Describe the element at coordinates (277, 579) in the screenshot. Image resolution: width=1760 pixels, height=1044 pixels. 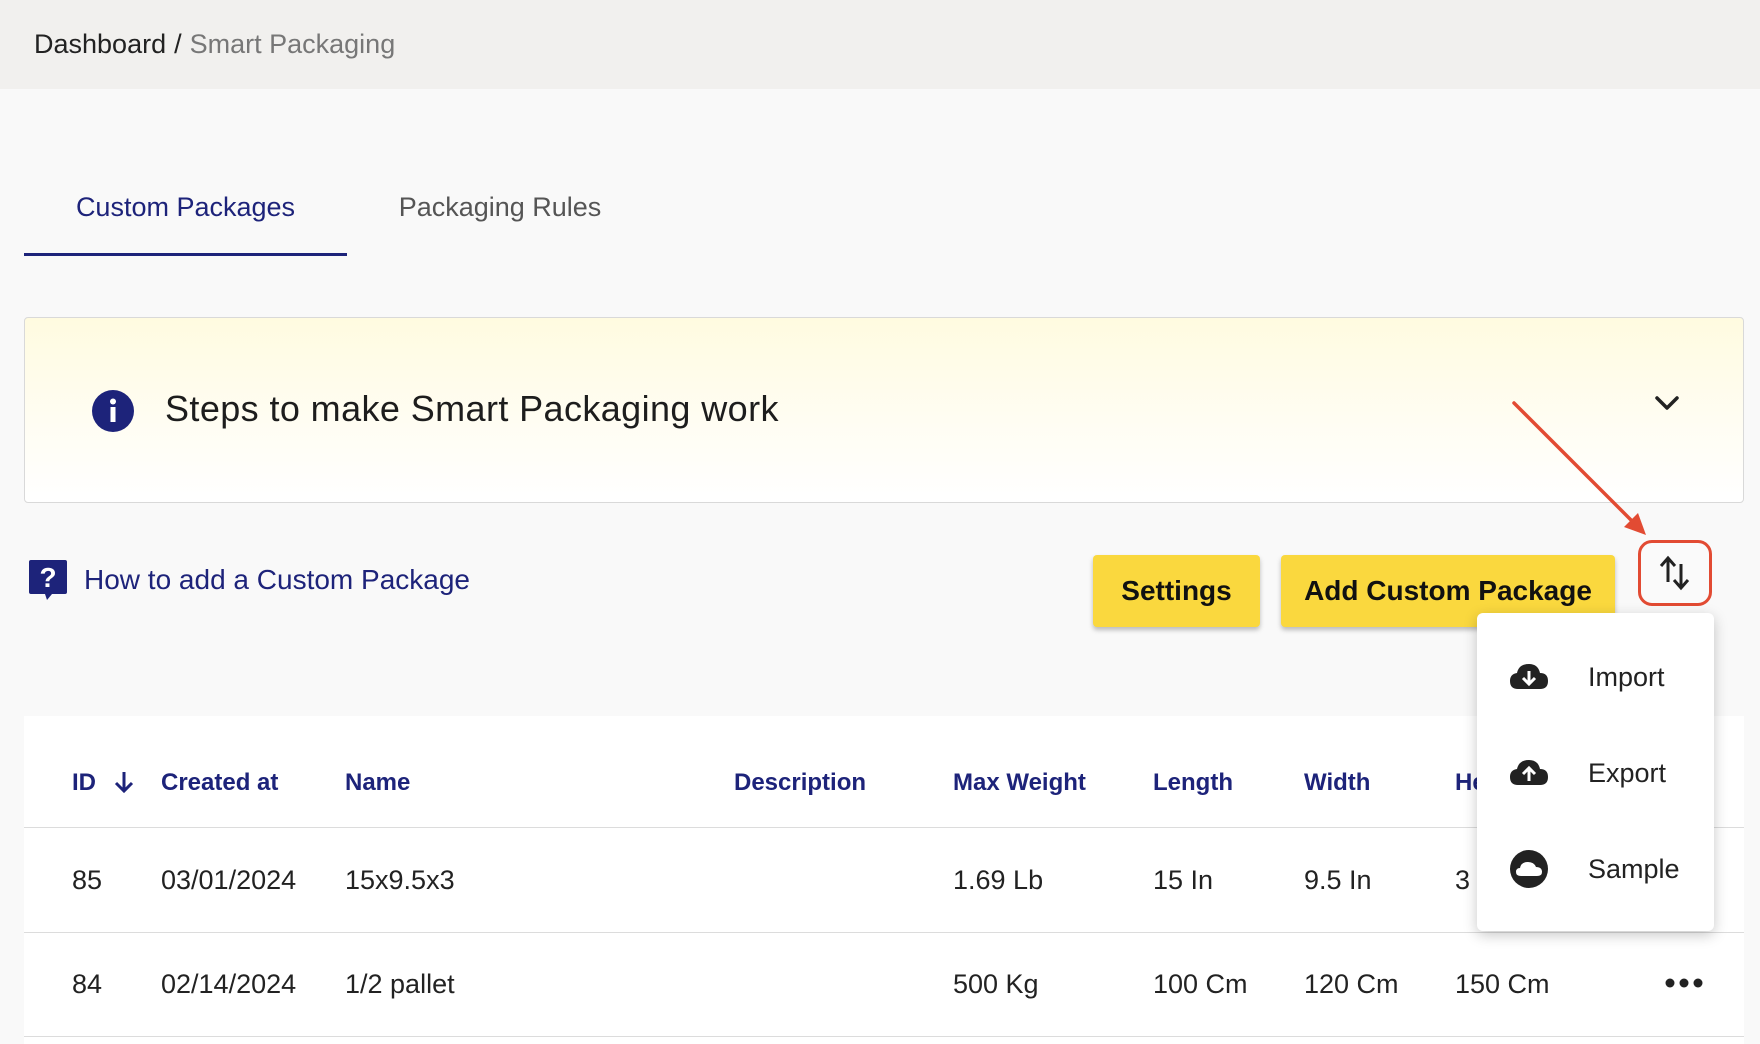
I see `how-to-add-package-label: How to add a Custom Package` at that location.